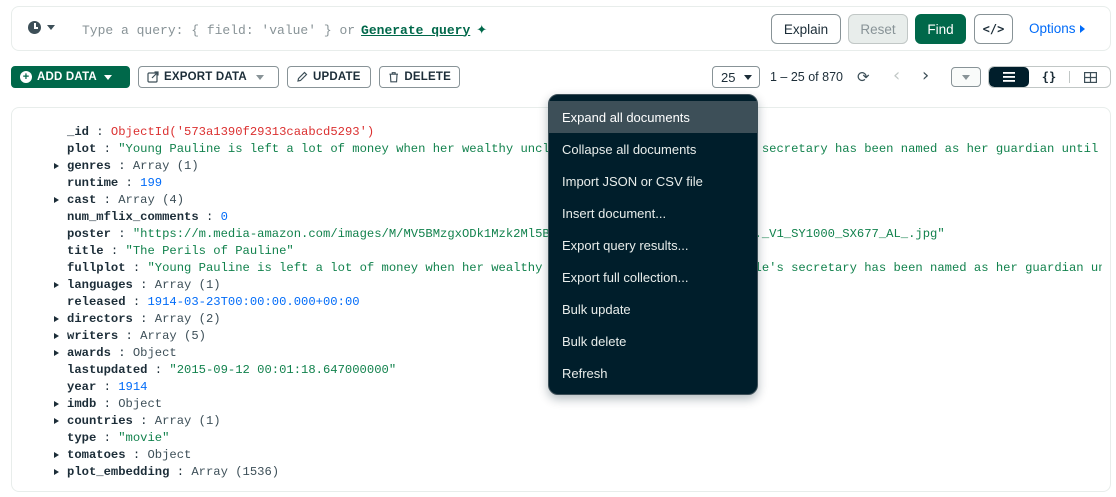 The width and height of the screenshot is (1116, 497). Describe the element at coordinates (153, 77) in the screenshot. I see `export-icon` at that location.